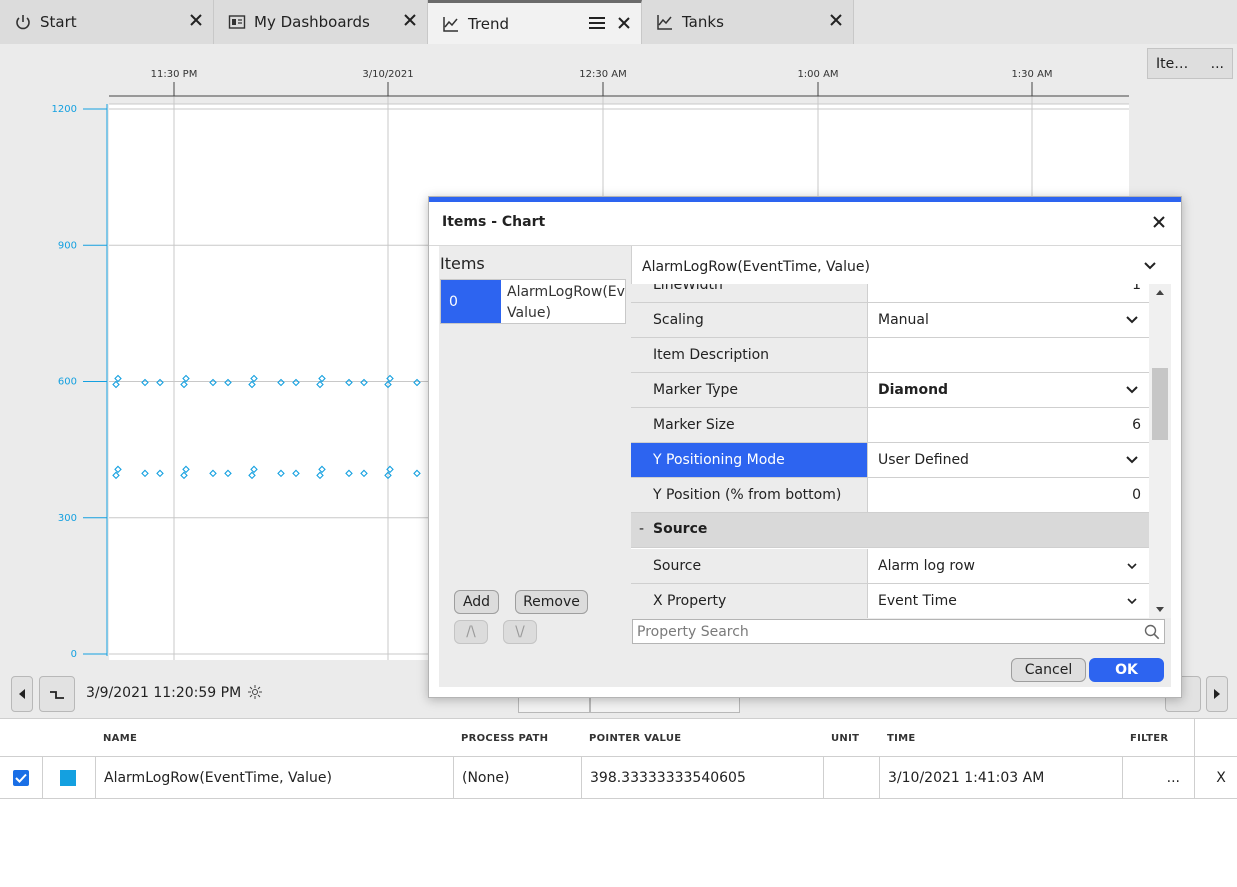  Describe the element at coordinates (901, 738) in the screenshot. I see `col-time: TIME` at that location.